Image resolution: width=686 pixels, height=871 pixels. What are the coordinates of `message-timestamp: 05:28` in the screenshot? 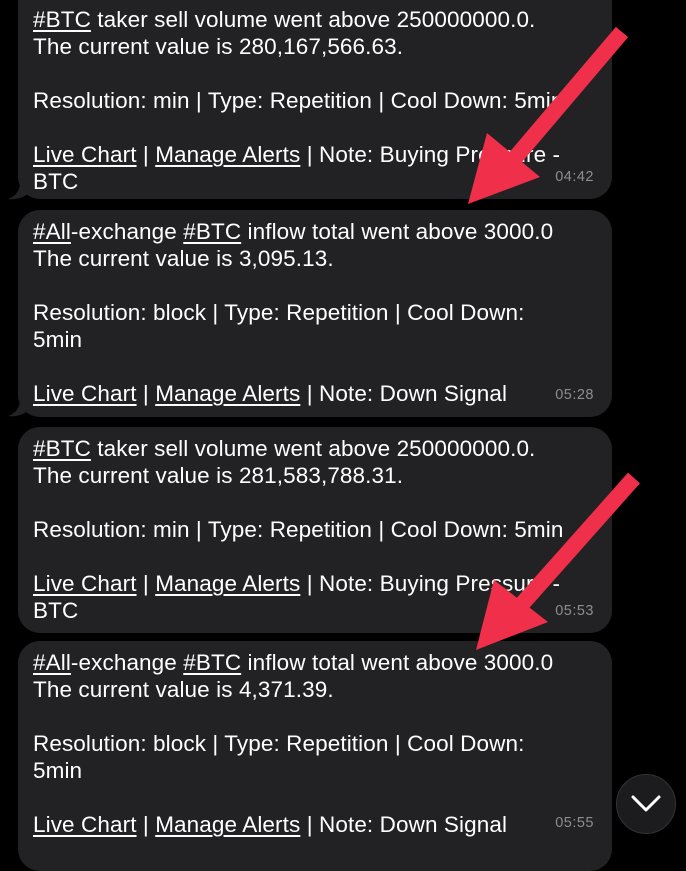 It's located at (574, 395).